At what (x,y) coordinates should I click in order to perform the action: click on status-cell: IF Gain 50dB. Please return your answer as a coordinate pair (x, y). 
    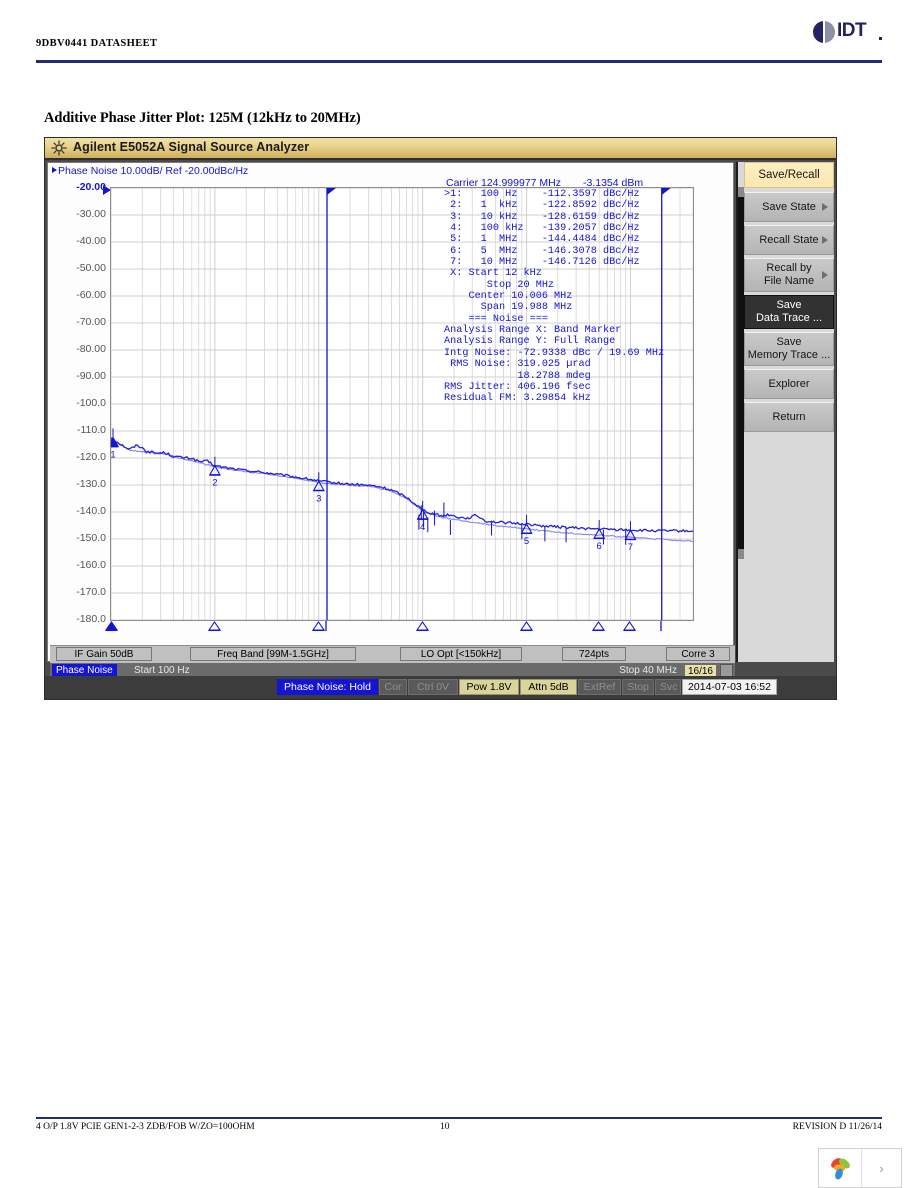
    Looking at the image, I should click on (104, 654).